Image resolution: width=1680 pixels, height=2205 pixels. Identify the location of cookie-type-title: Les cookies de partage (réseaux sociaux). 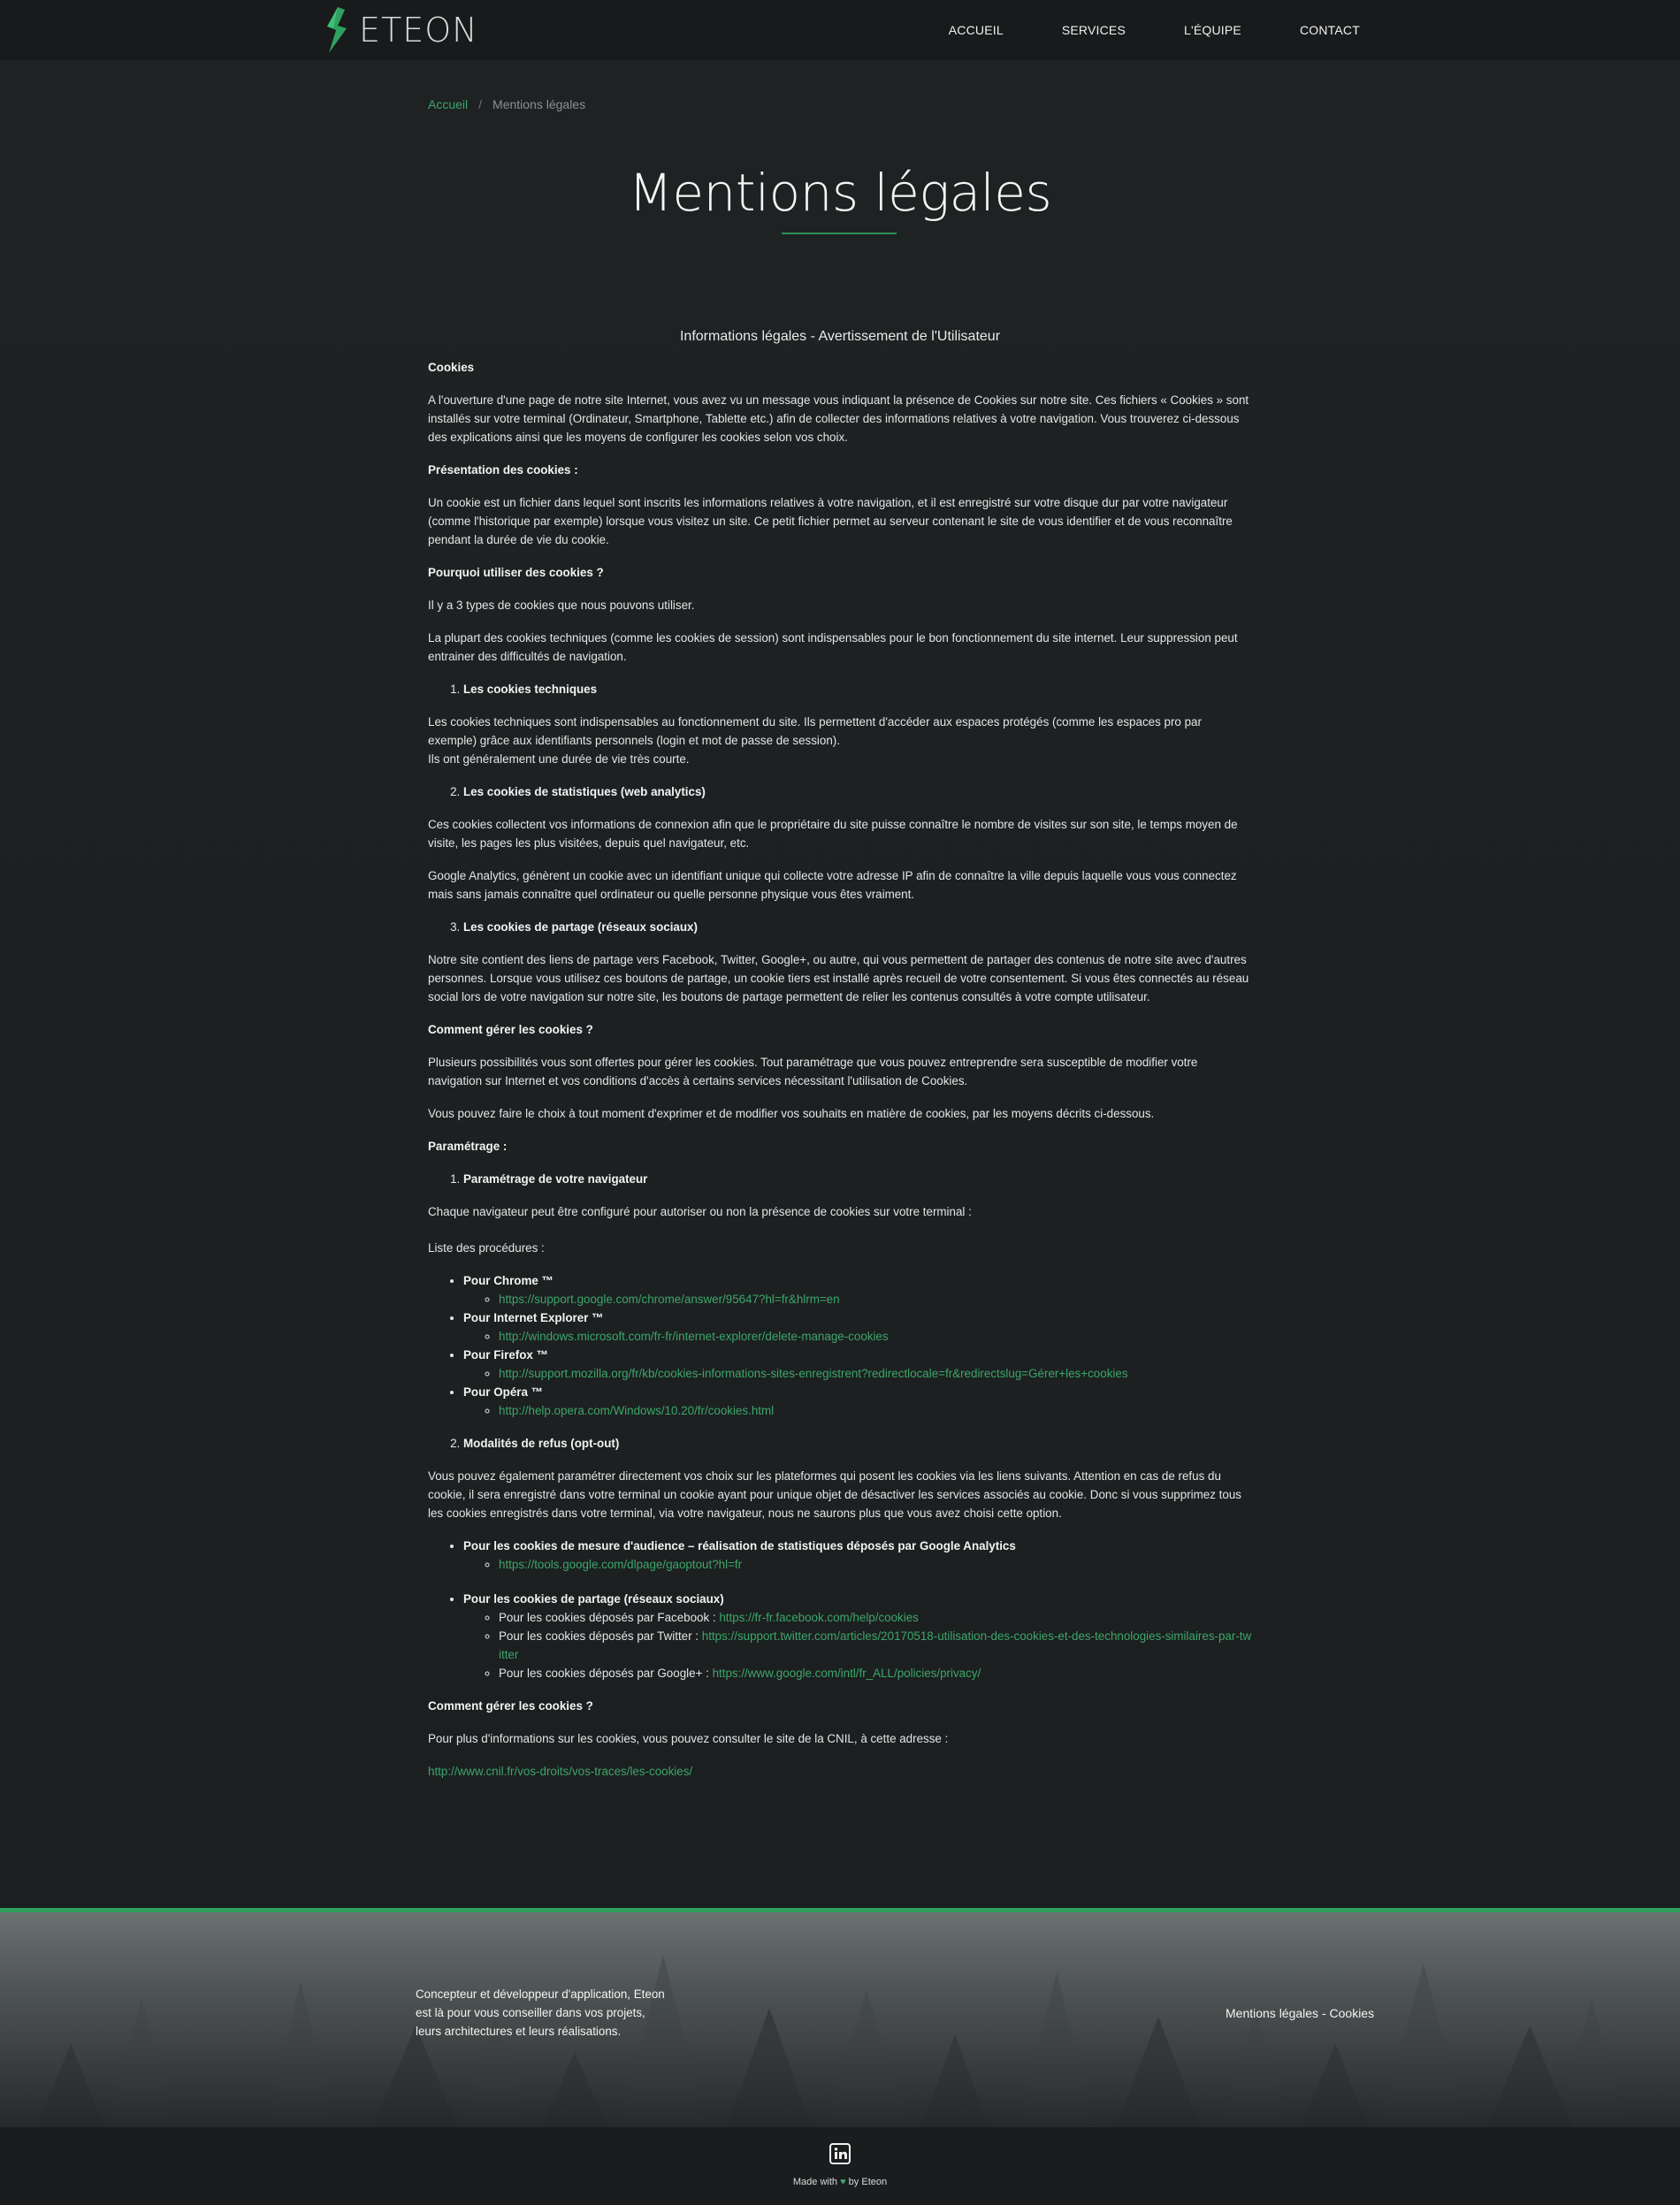
(580, 927).